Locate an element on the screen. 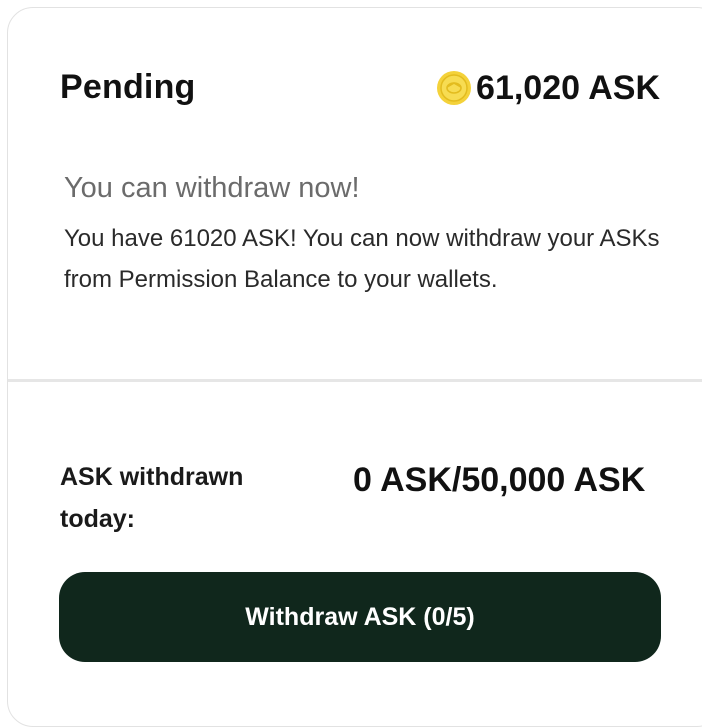  card-header: Pending 61,020 ASK is located at coordinates (360, 90).